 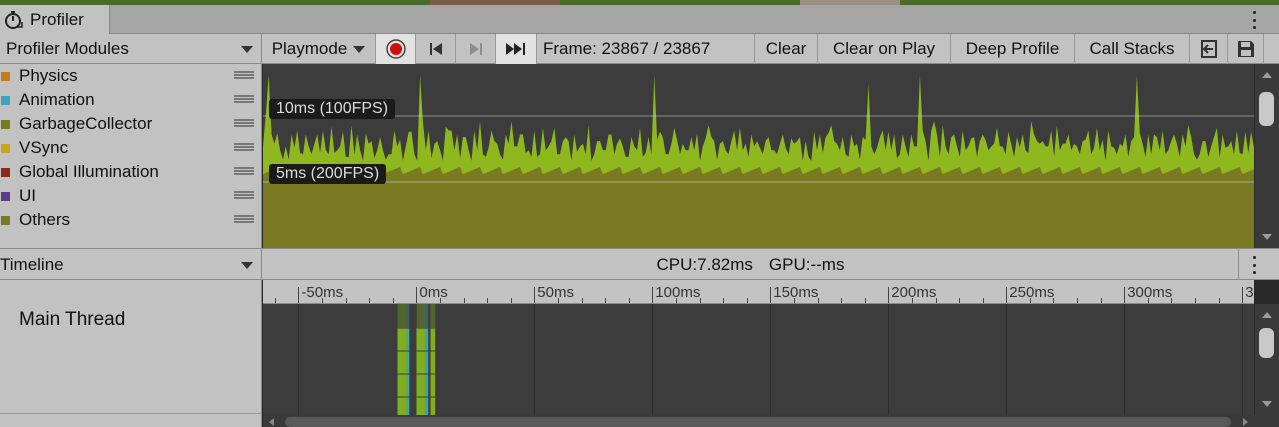 I want to click on timeline-header-bar: Timeline CPU:7.82ms GPU:--ms, so click(x=639, y=264).